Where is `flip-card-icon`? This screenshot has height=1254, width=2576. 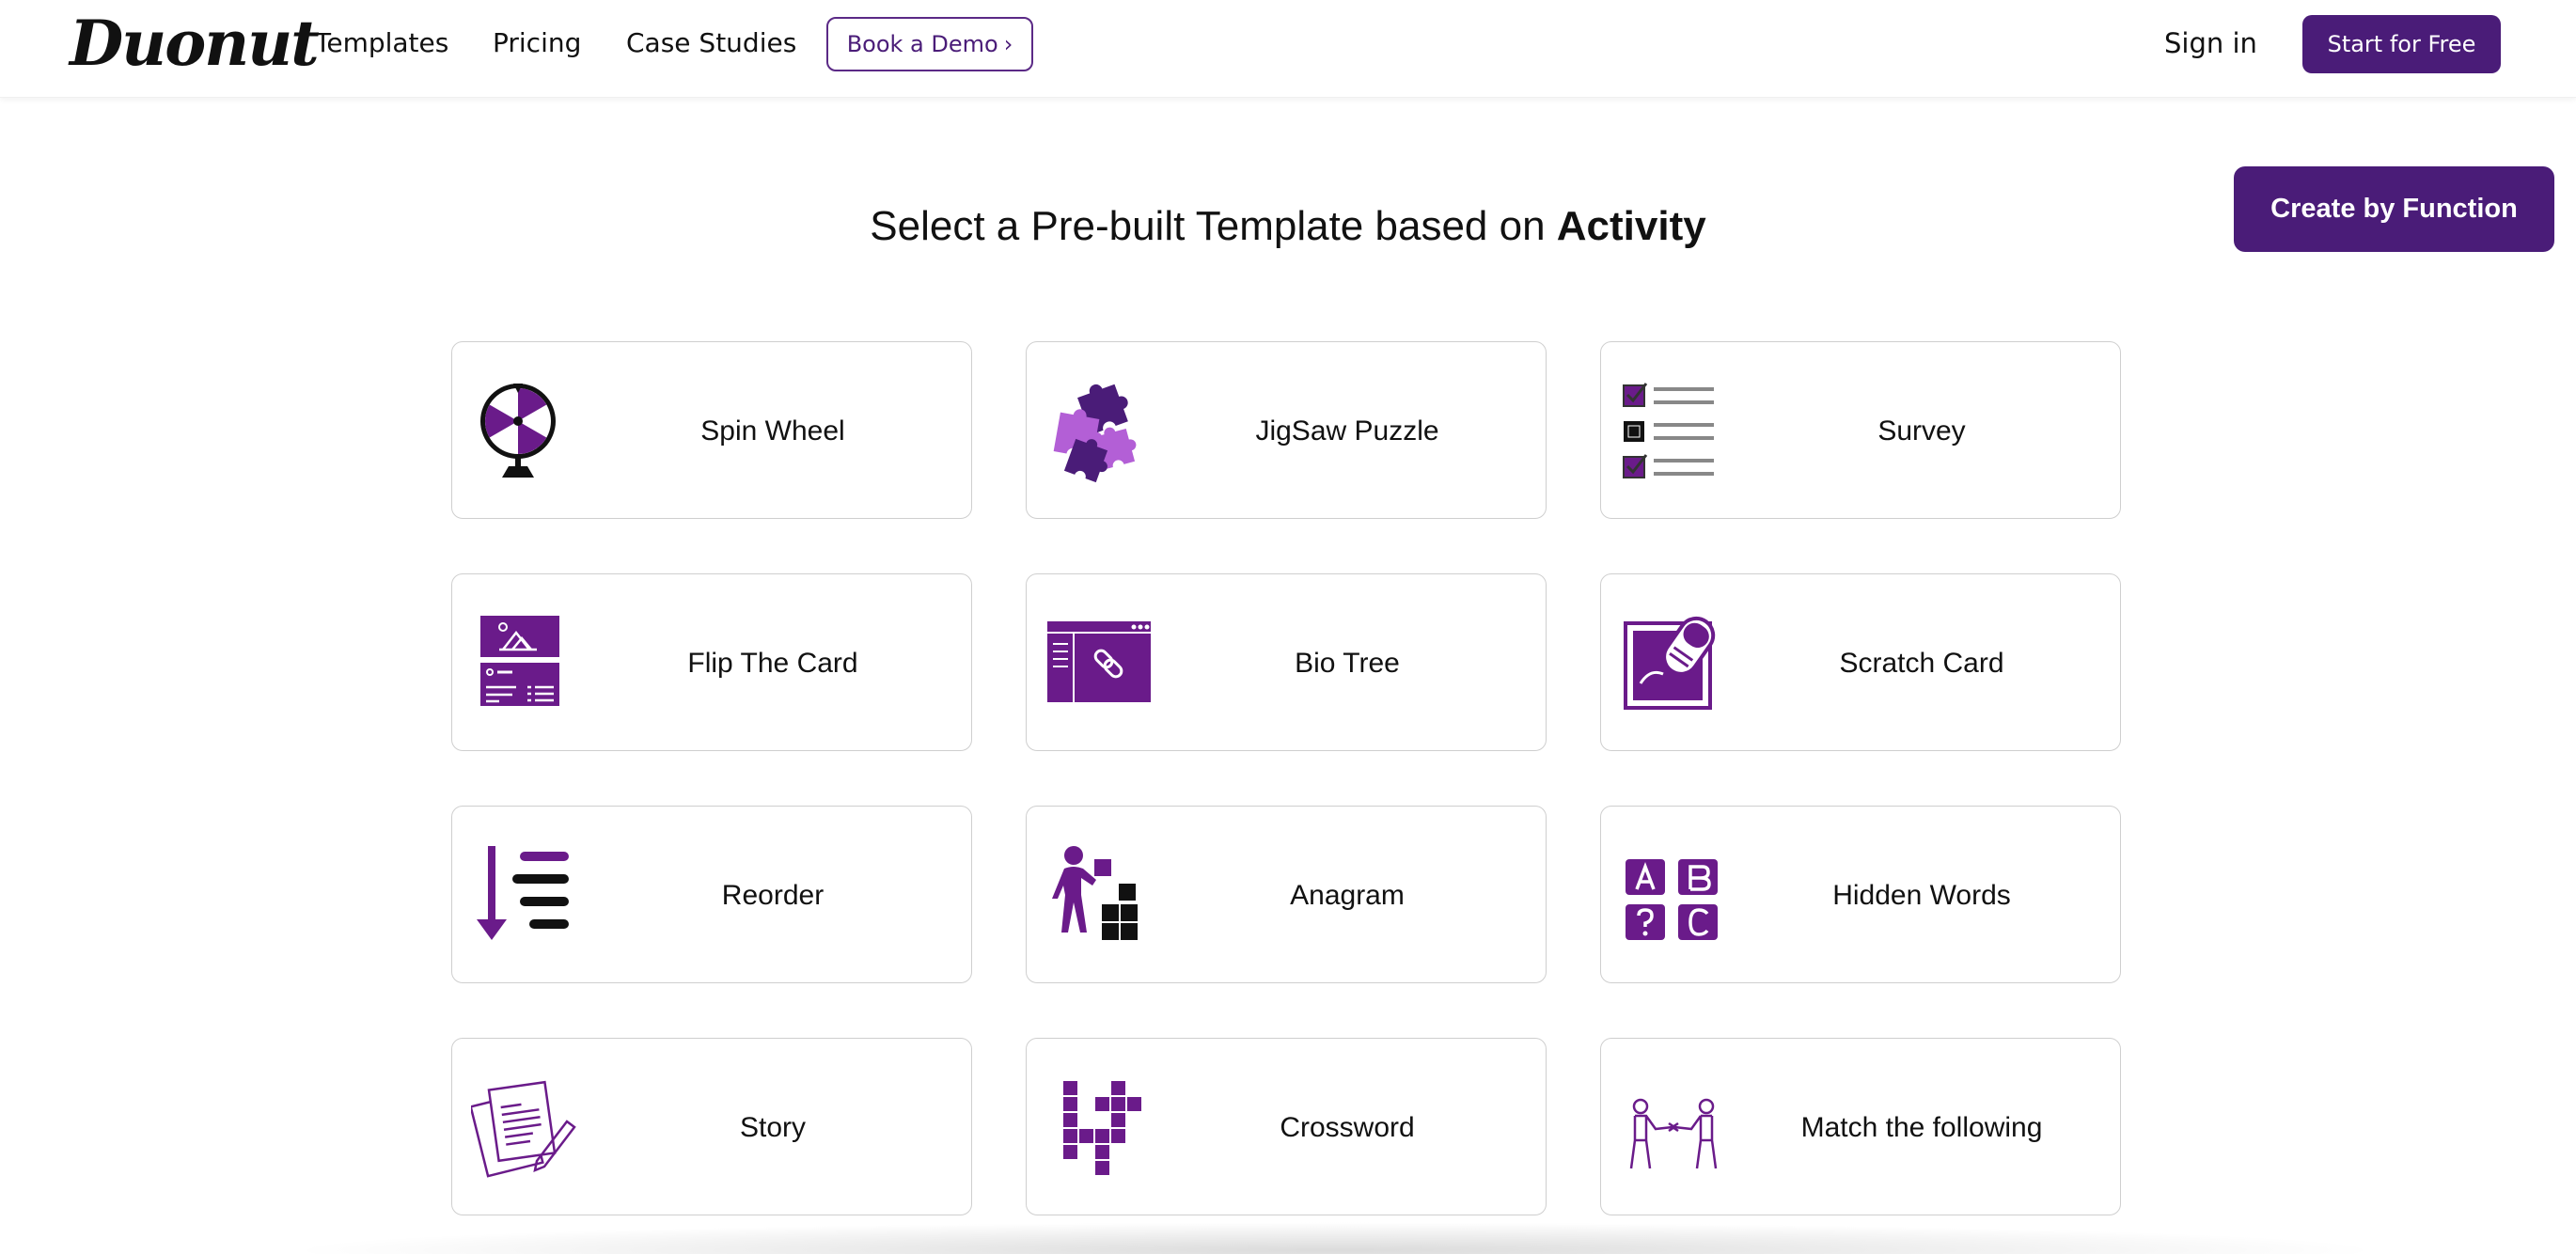 flip-card-icon is located at coordinates (520, 661).